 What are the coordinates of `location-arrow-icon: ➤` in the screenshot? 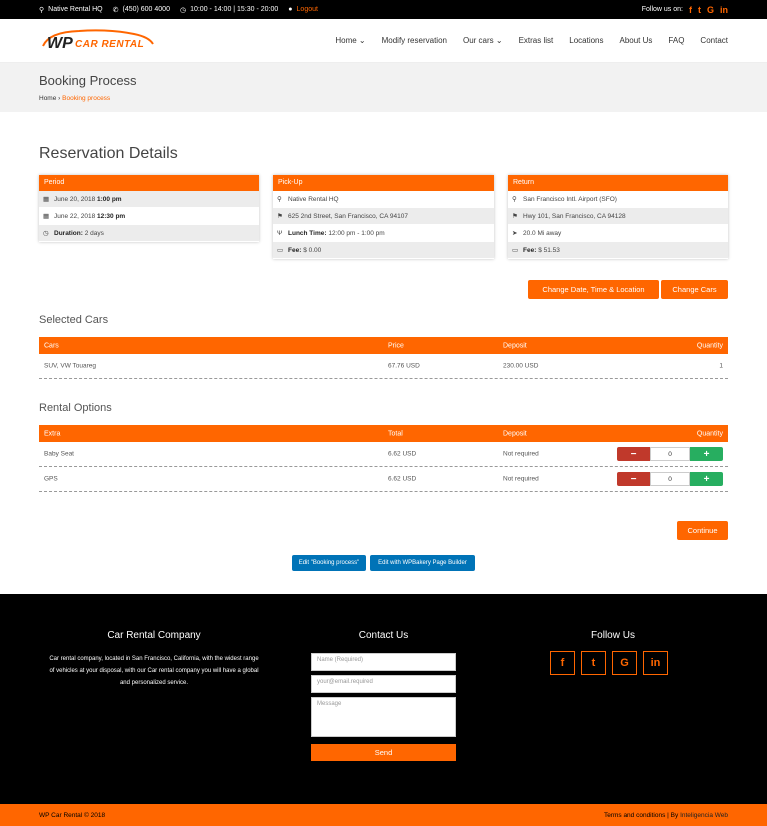 It's located at (515, 233).